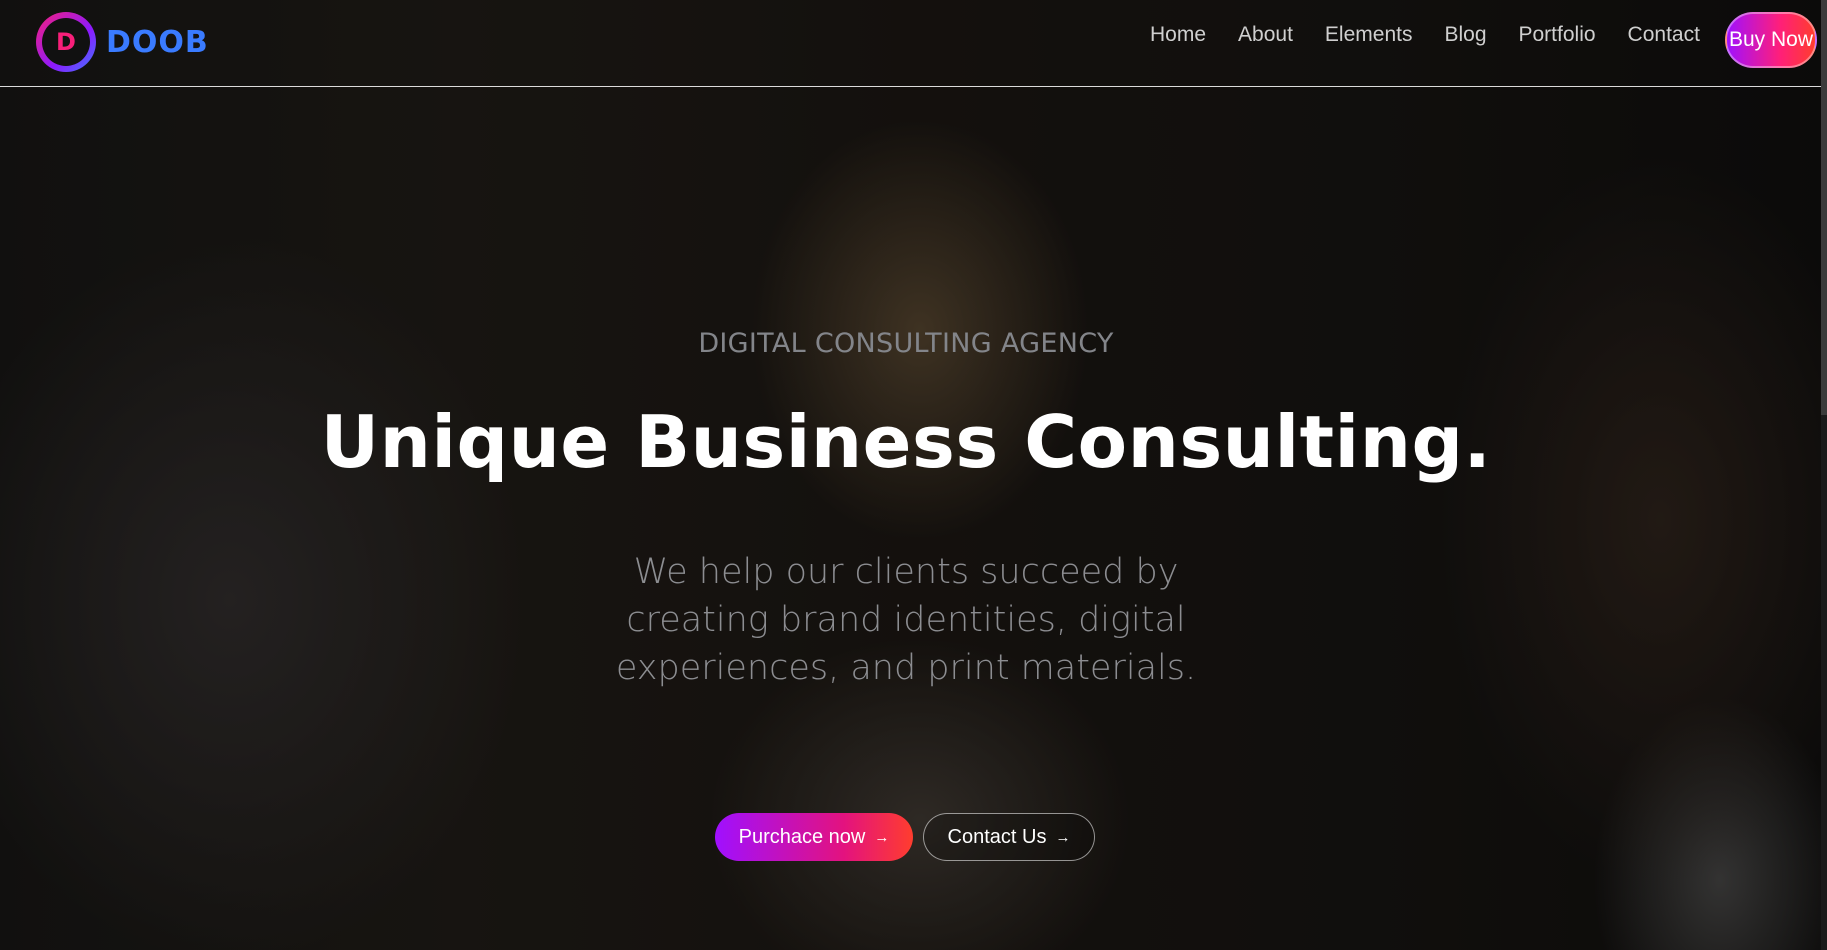  Describe the element at coordinates (906, 343) in the screenshot. I see `hero-subtitle: DIGITAL CONSULTING AGENCY` at that location.